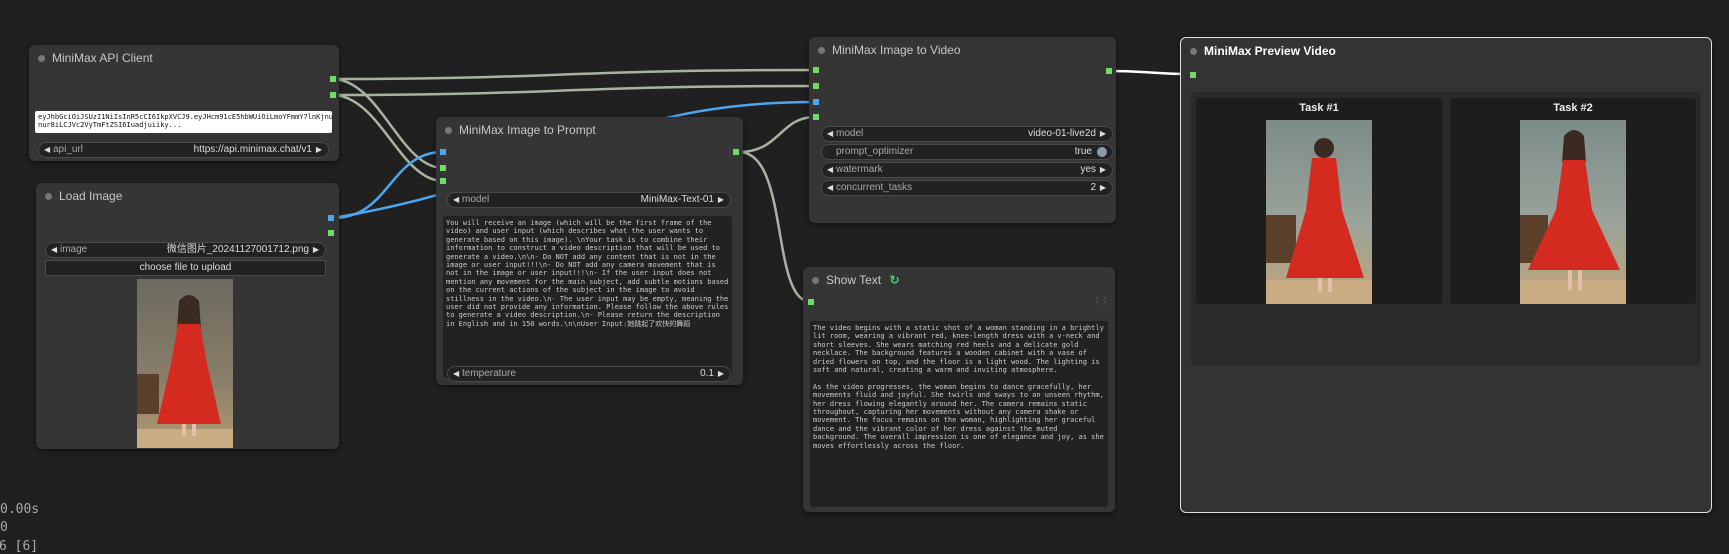 This screenshot has height=554, width=1729. What do you see at coordinates (677, 199) in the screenshot?
I see `widget-value: MiniMax-Text-01` at bounding box center [677, 199].